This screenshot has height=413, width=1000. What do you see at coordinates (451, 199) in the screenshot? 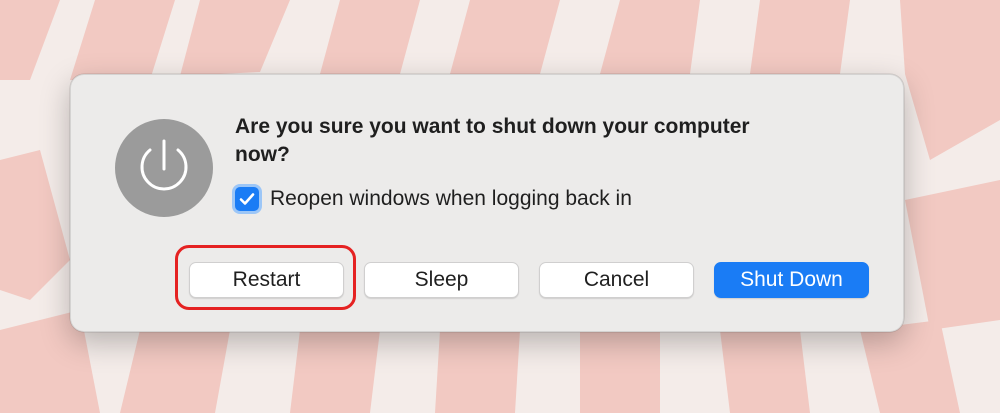
I see `reopen-windows-label: Reopen windows when logging back in` at bounding box center [451, 199].